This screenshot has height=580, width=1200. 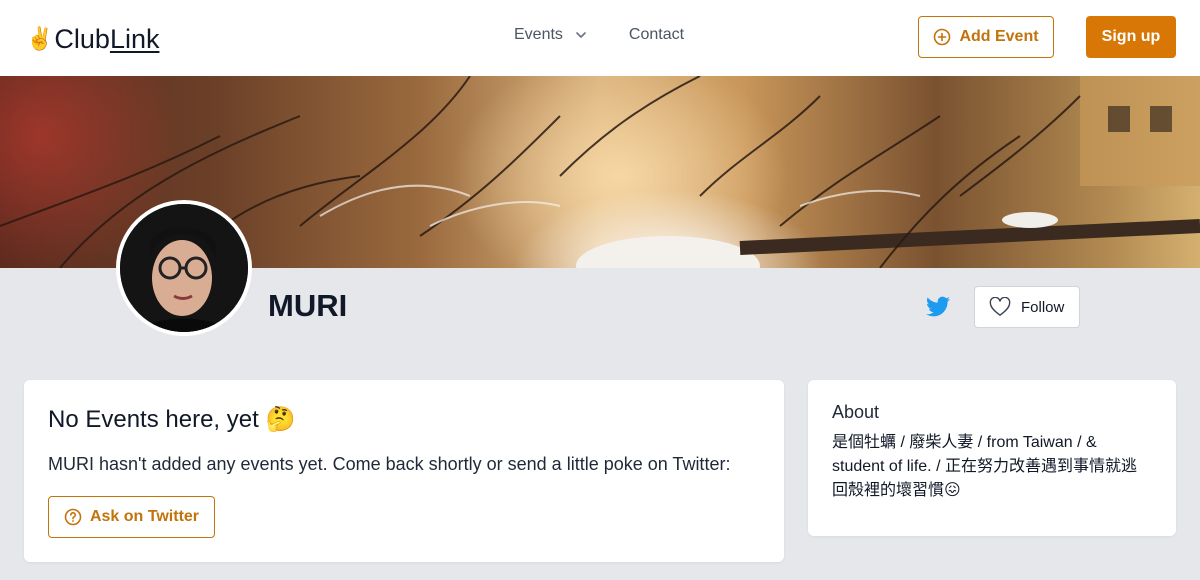 What do you see at coordinates (73, 517) in the screenshot?
I see `question-circle-icon` at bounding box center [73, 517].